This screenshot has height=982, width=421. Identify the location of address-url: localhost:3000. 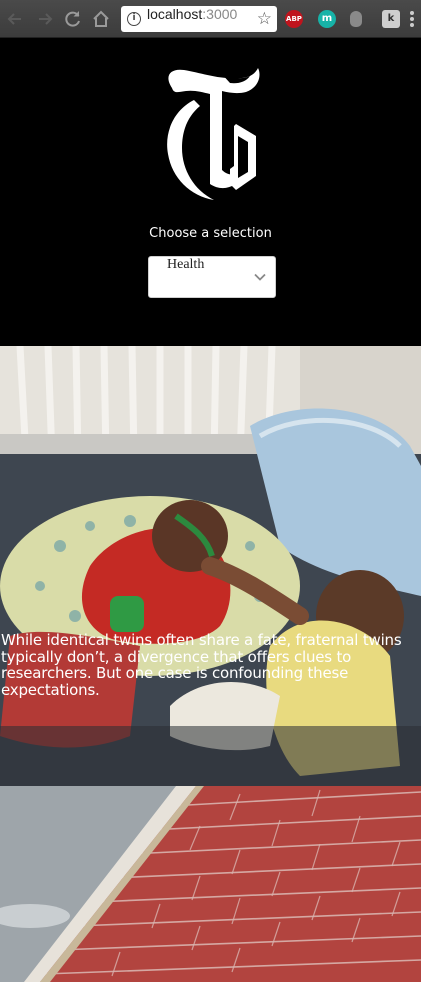
(192, 14).